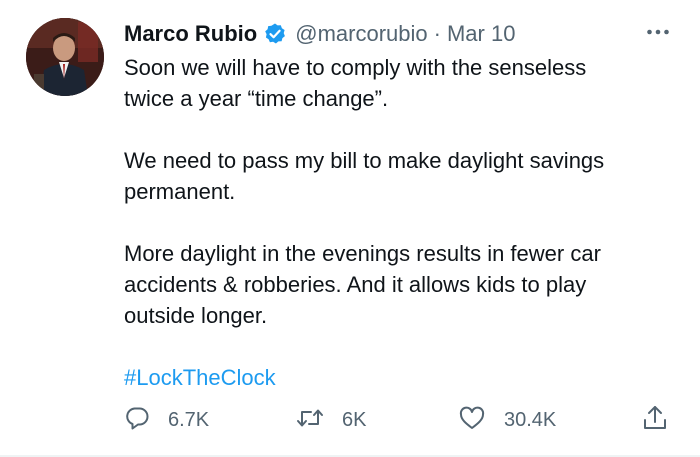 The width and height of the screenshot is (700, 457). I want to click on reply-icon, so click(137, 420).